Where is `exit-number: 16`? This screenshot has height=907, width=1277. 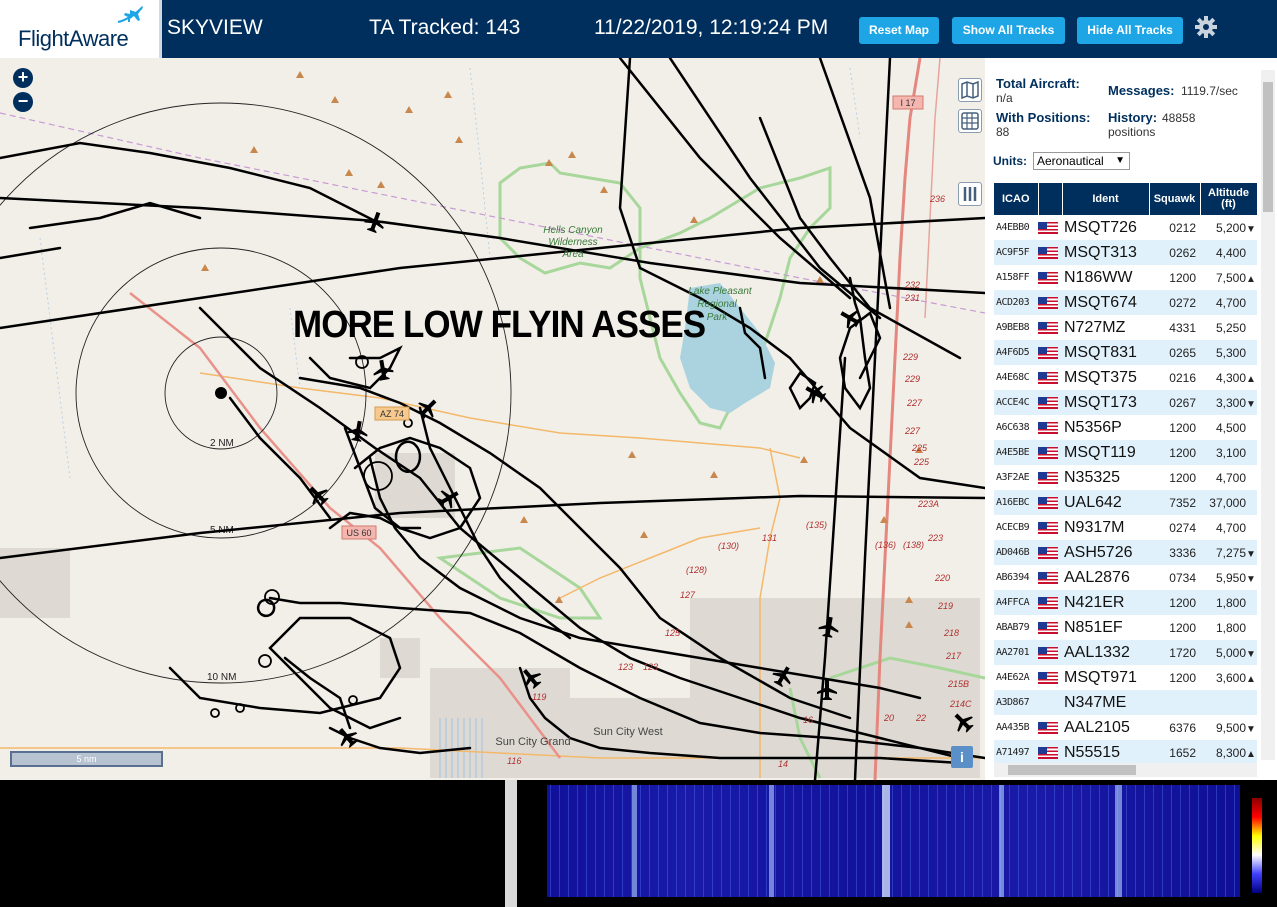 exit-number: 16 is located at coordinates (808, 720).